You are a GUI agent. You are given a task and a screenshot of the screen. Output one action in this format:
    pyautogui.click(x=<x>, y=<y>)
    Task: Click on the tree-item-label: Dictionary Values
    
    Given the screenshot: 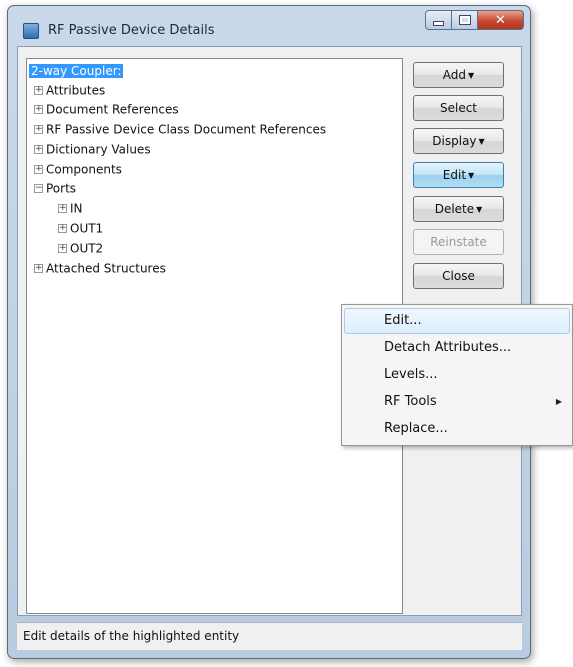 What is the action you would take?
    pyautogui.click(x=98, y=149)
    